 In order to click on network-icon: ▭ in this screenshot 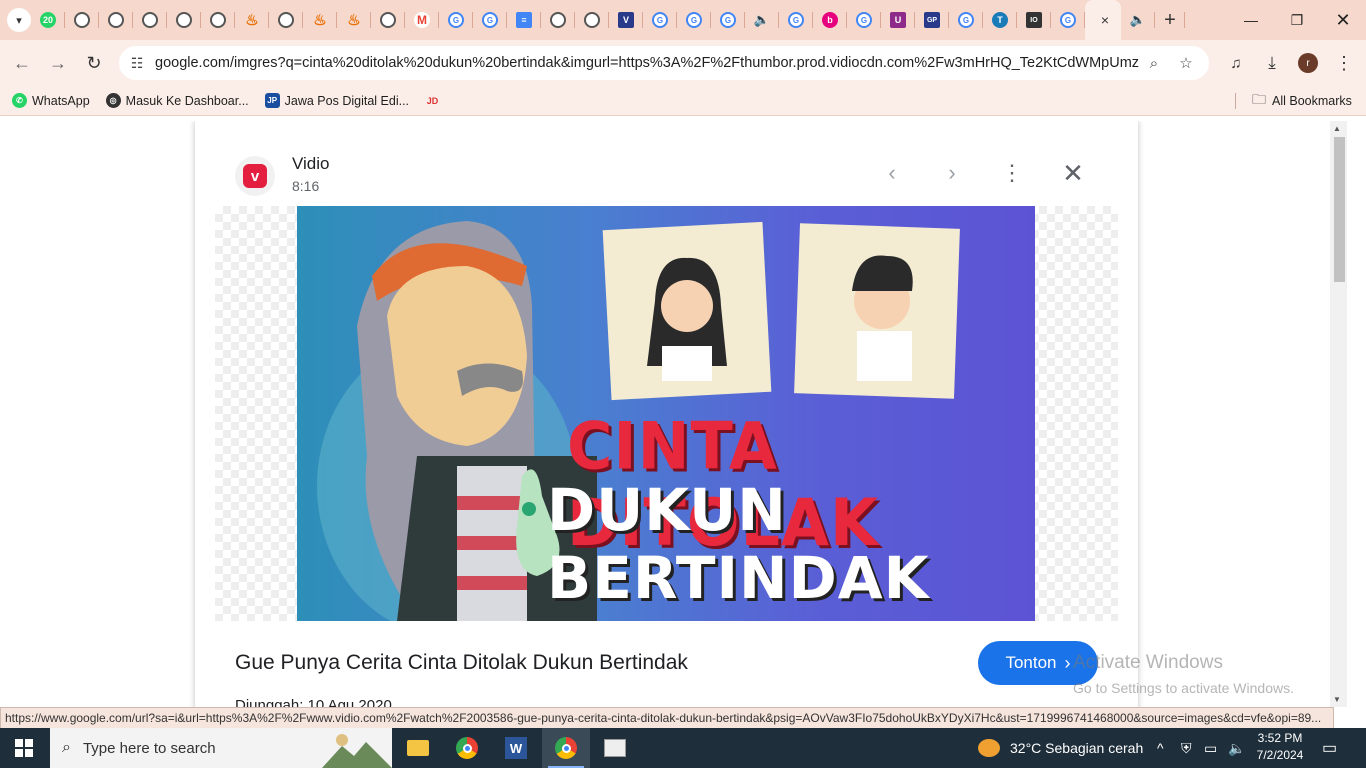, I will do `click(1211, 747)`.